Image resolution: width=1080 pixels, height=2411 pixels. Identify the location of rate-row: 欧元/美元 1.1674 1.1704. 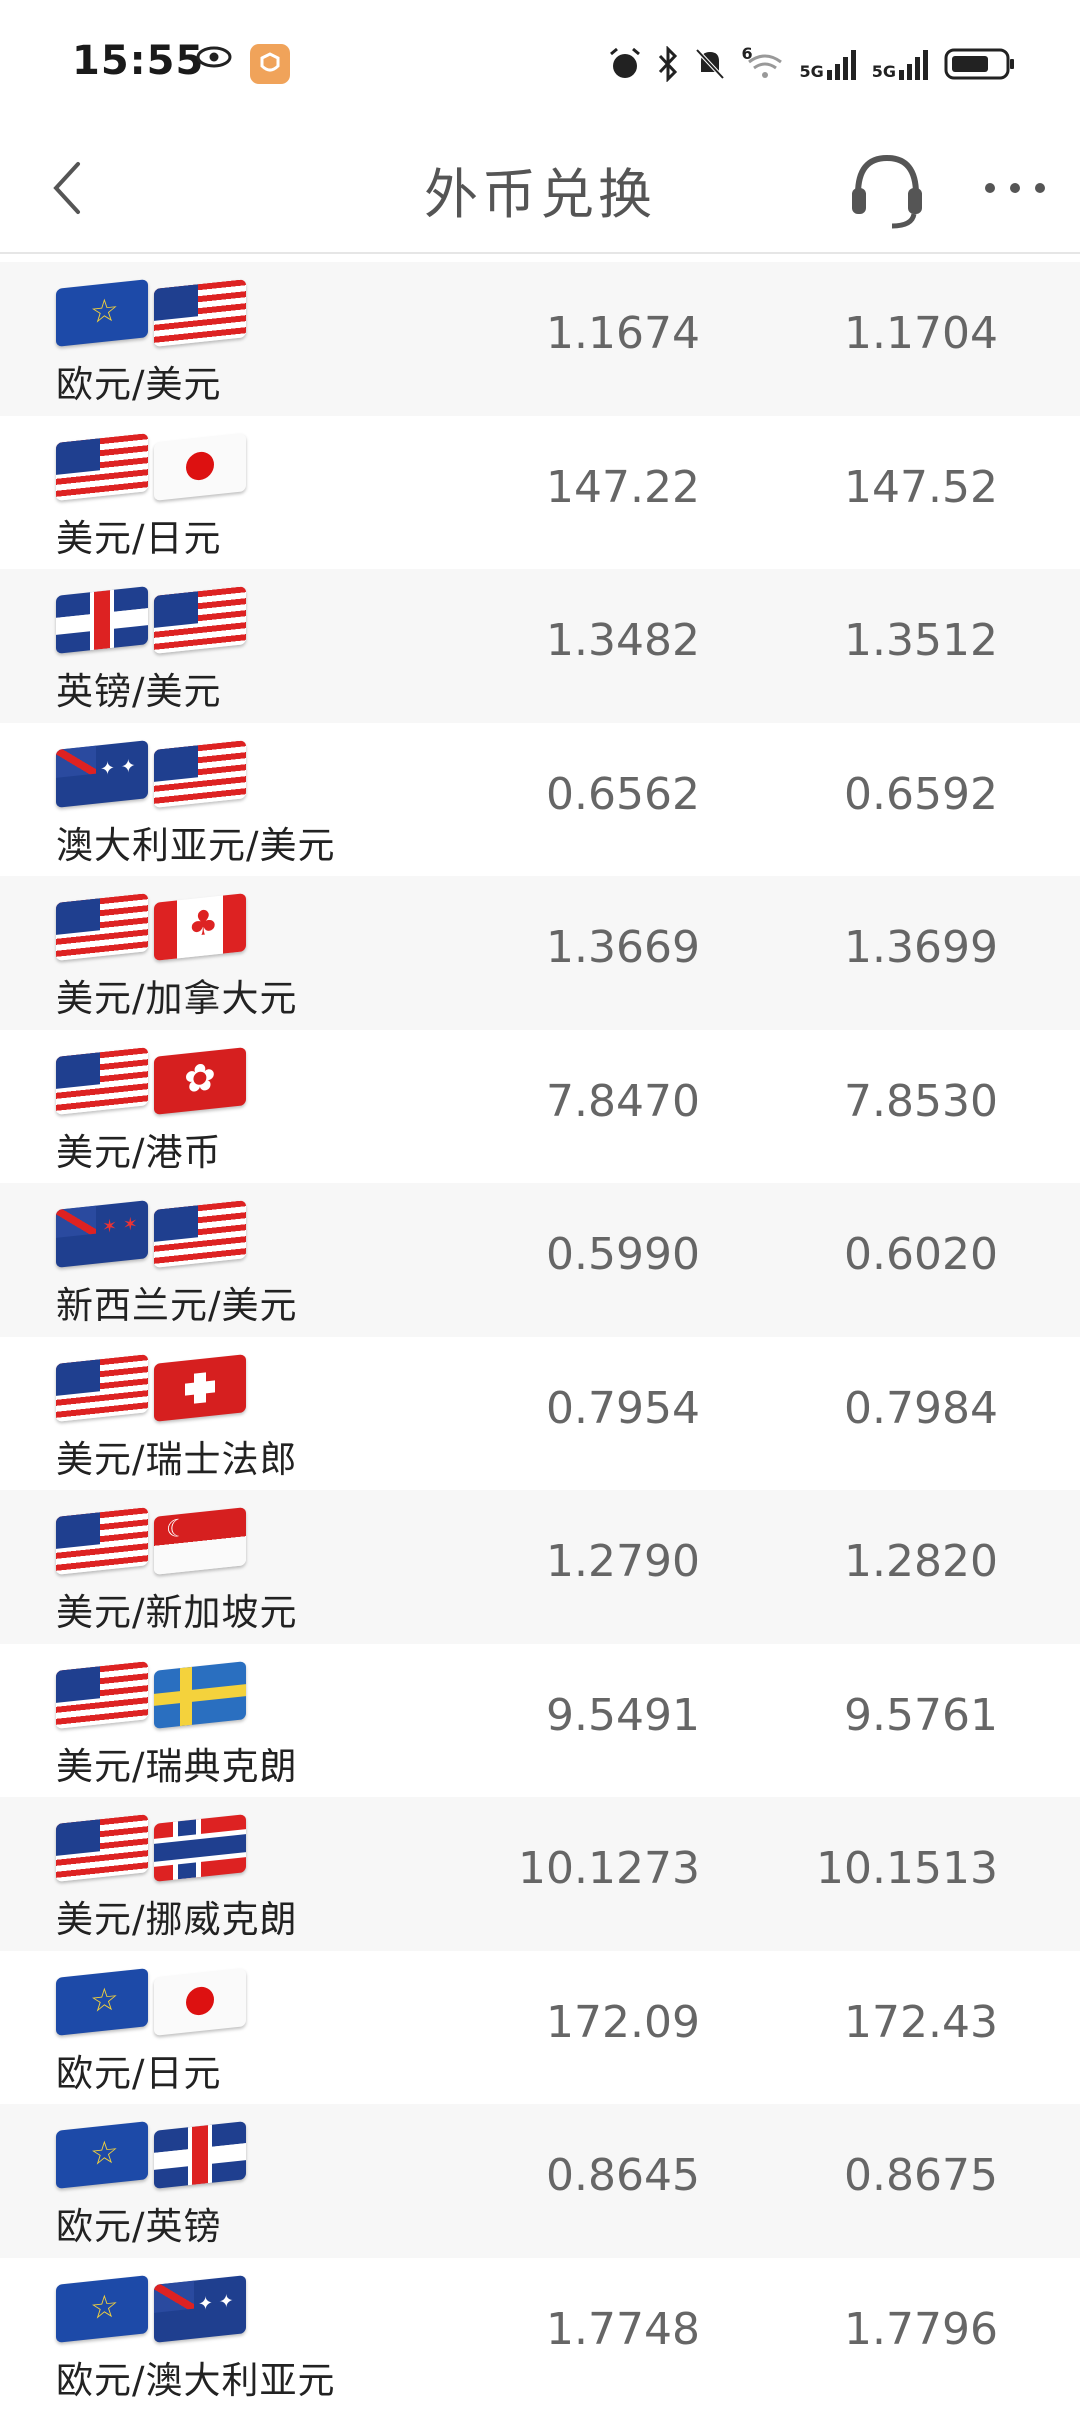
(540, 339).